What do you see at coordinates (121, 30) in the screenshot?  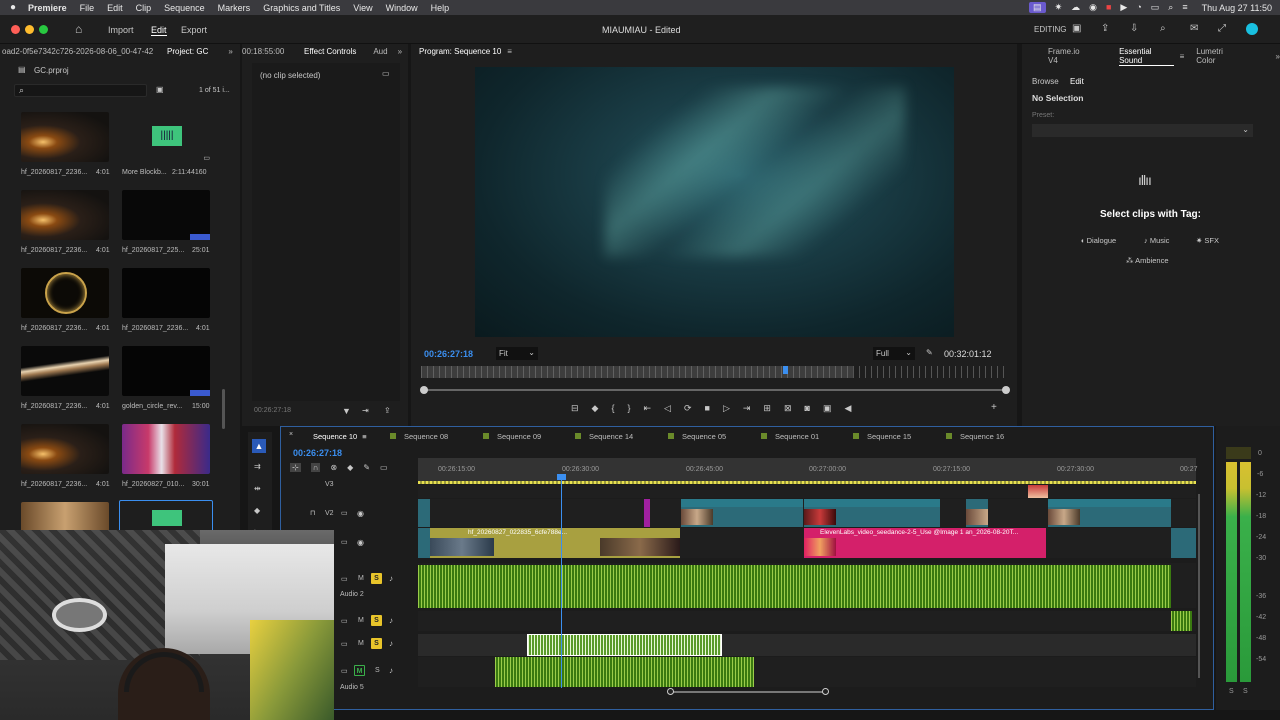 I see `import-tab: Import` at bounding box center [121, 30].